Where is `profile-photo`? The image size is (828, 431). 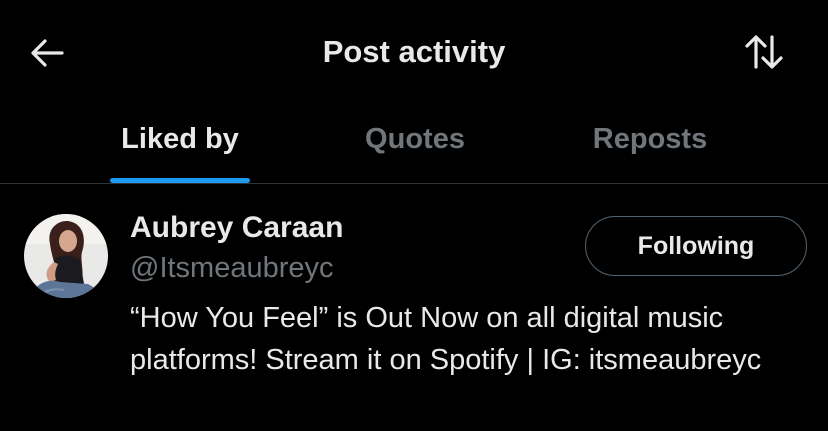 profile-photo is located at coordinates (66, 256).